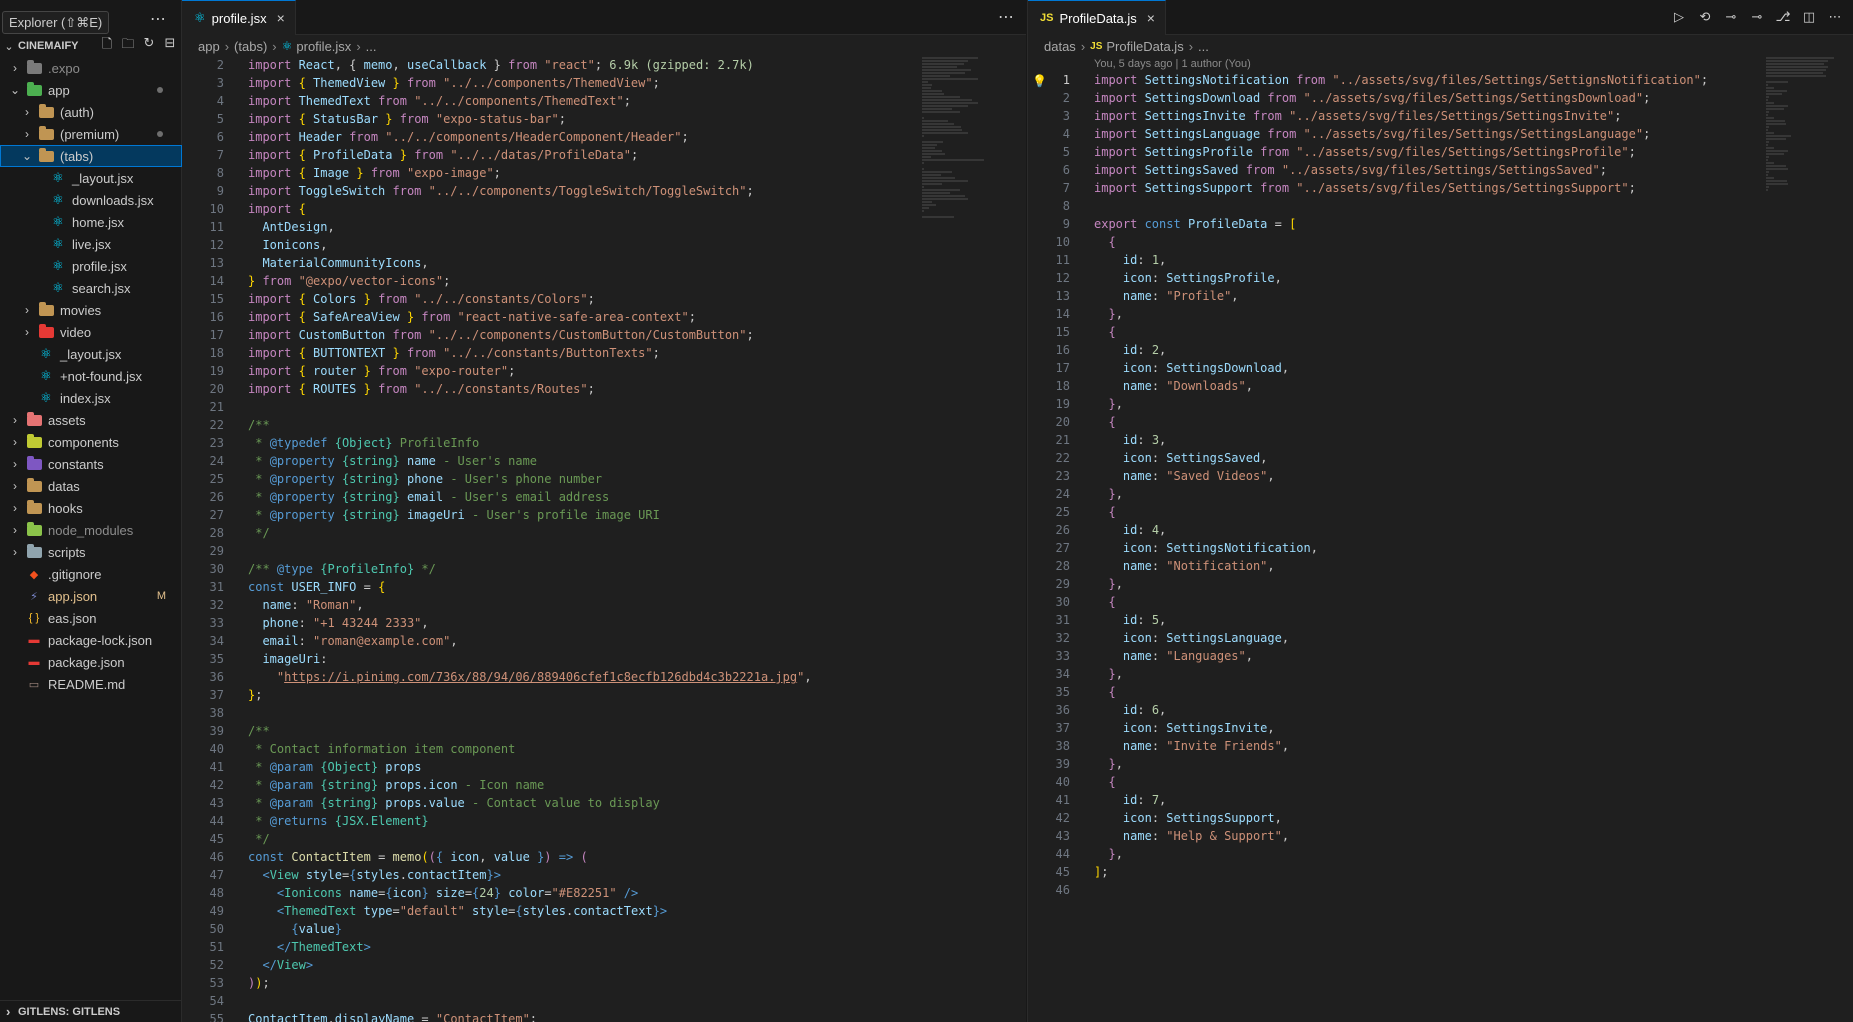 The width and height of the screenshot is (1853, 1022). I want to click on tree-item: ⚛ live.jsx, so click(91, 244).